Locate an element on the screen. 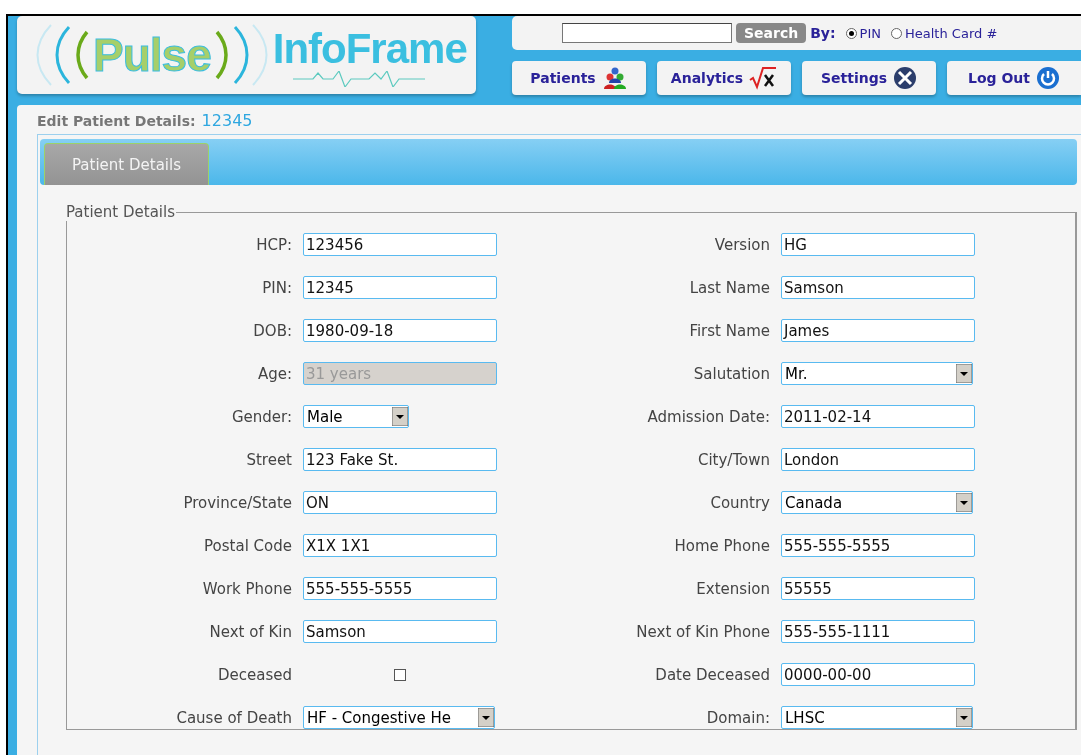 The width and height of the screenshot is (1081, 755). search-field is located at coordinates (647, 33).